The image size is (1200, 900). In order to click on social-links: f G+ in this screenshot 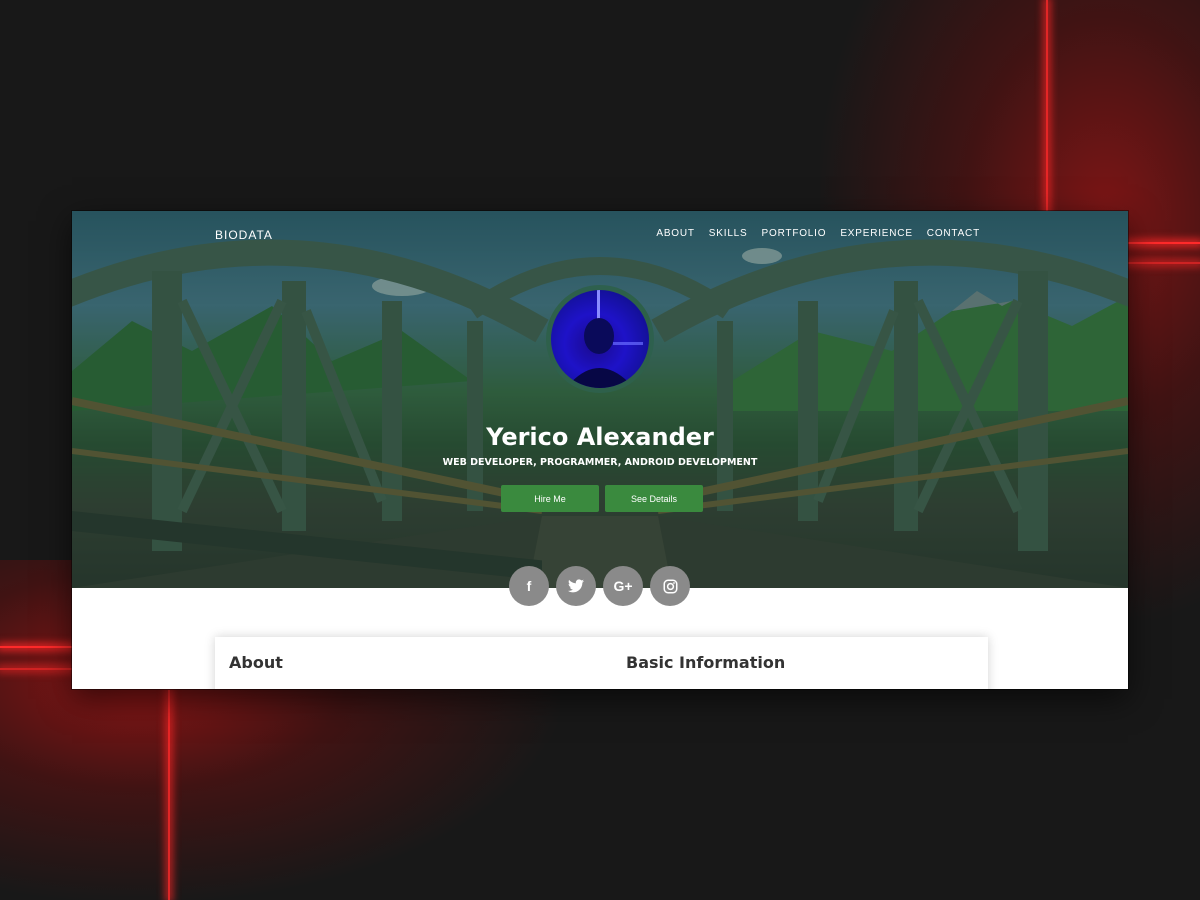, I will do `click(599, 586)`.